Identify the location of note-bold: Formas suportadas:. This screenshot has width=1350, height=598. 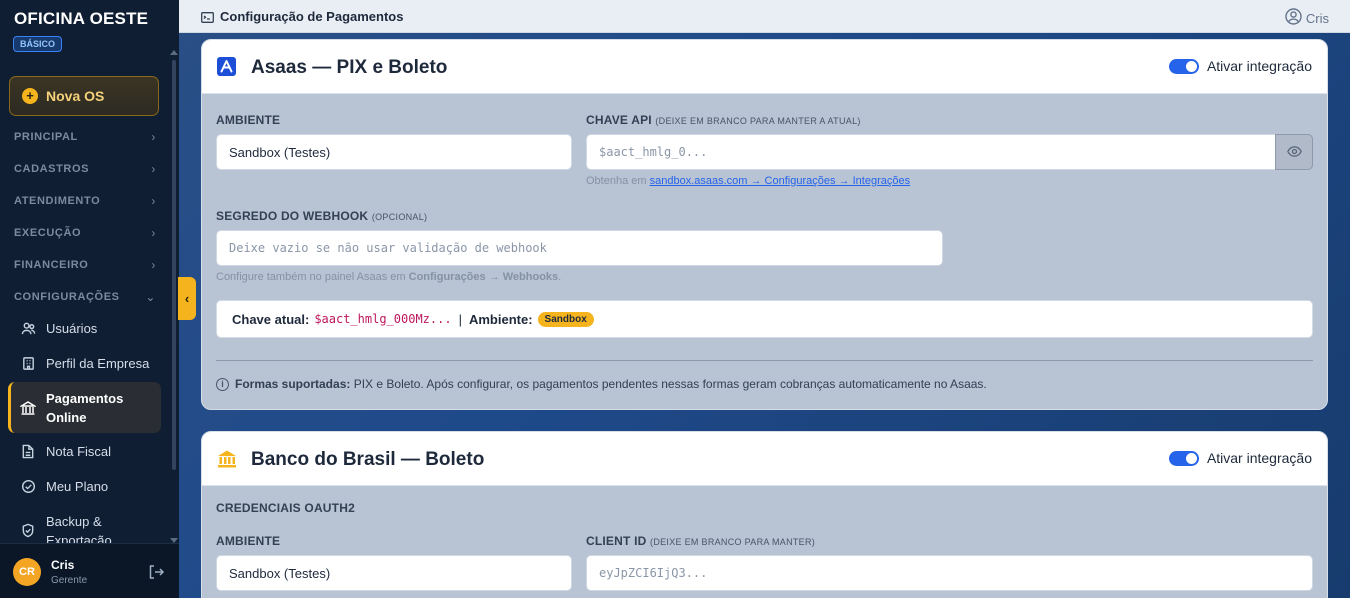
(293, 384).